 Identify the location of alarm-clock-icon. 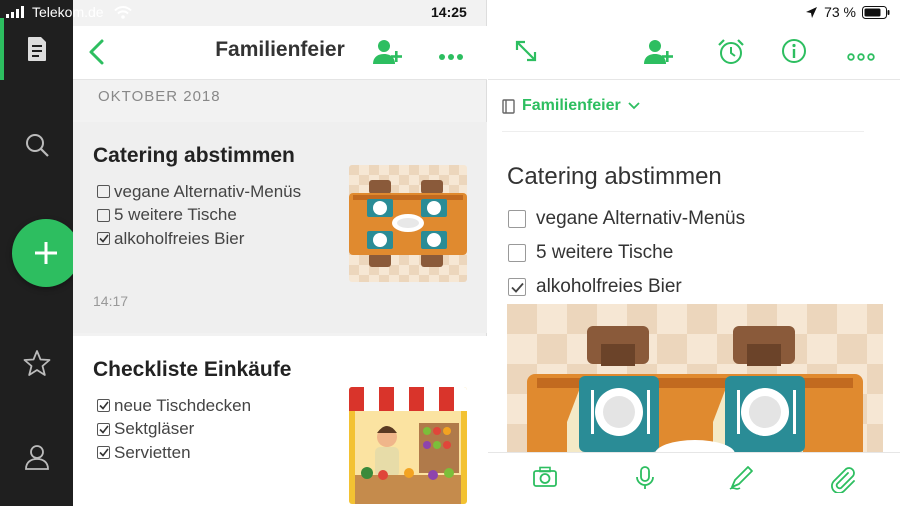
(731, 51).